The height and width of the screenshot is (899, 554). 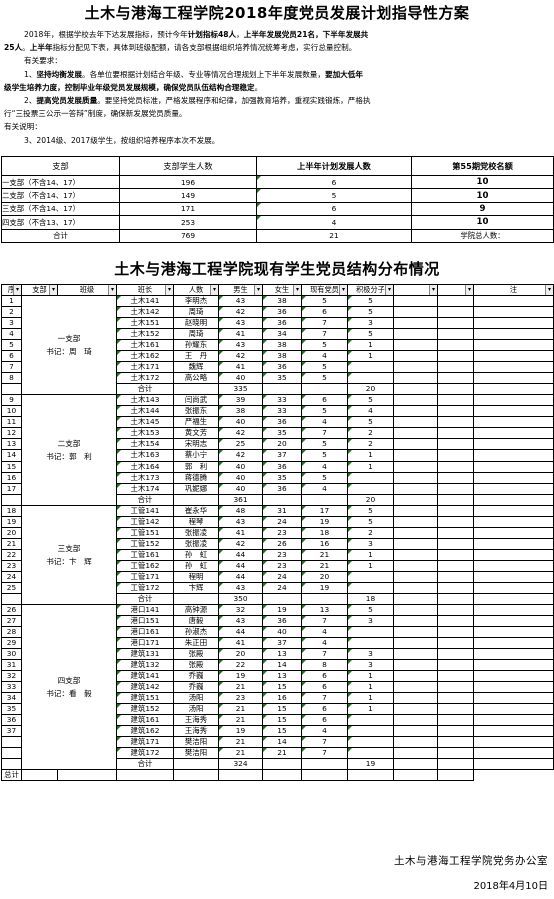 What do you see at coordinates (282, 665) in the screenshot?
I see `male-cell: 14` at bounding box center [282, 665].